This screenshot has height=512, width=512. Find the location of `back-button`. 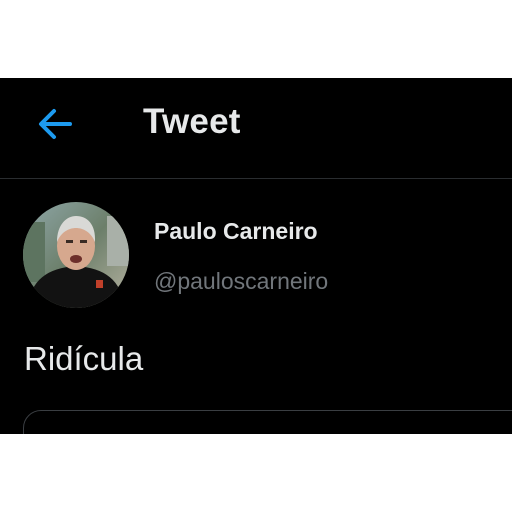

back-button is located at coordinates (56, 124).